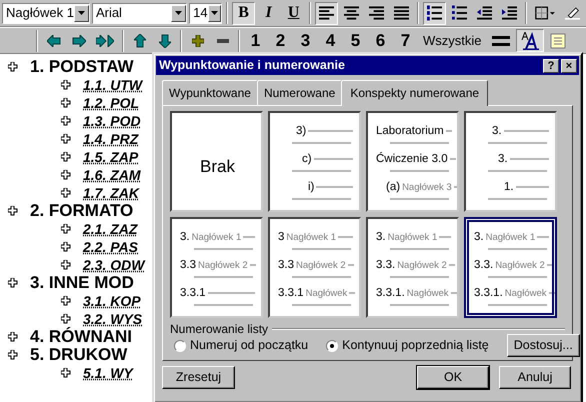  I want to click on italic-button: I, so click(268, 13).